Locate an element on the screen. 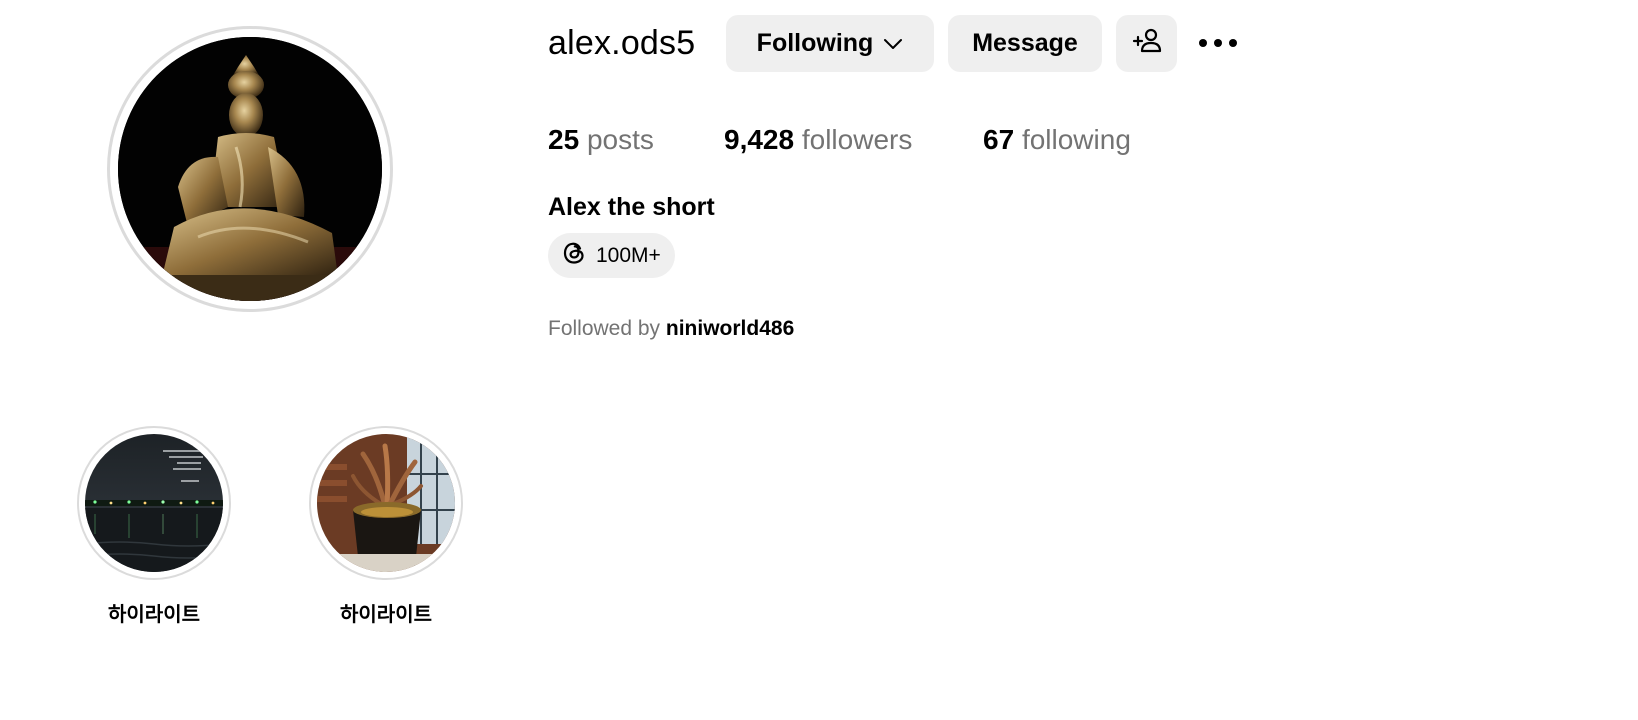 The width and height of the screenshot is (1638, 720). avatar-image is located at coordinates (250, 169).